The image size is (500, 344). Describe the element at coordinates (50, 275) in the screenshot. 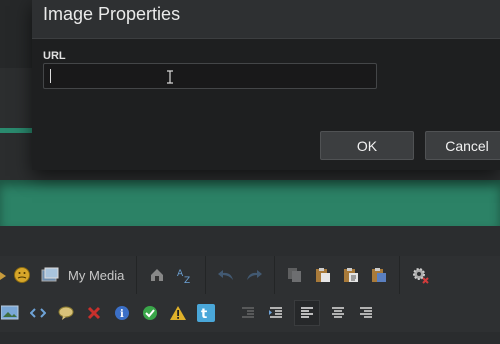

I see `media-icon` at that location.